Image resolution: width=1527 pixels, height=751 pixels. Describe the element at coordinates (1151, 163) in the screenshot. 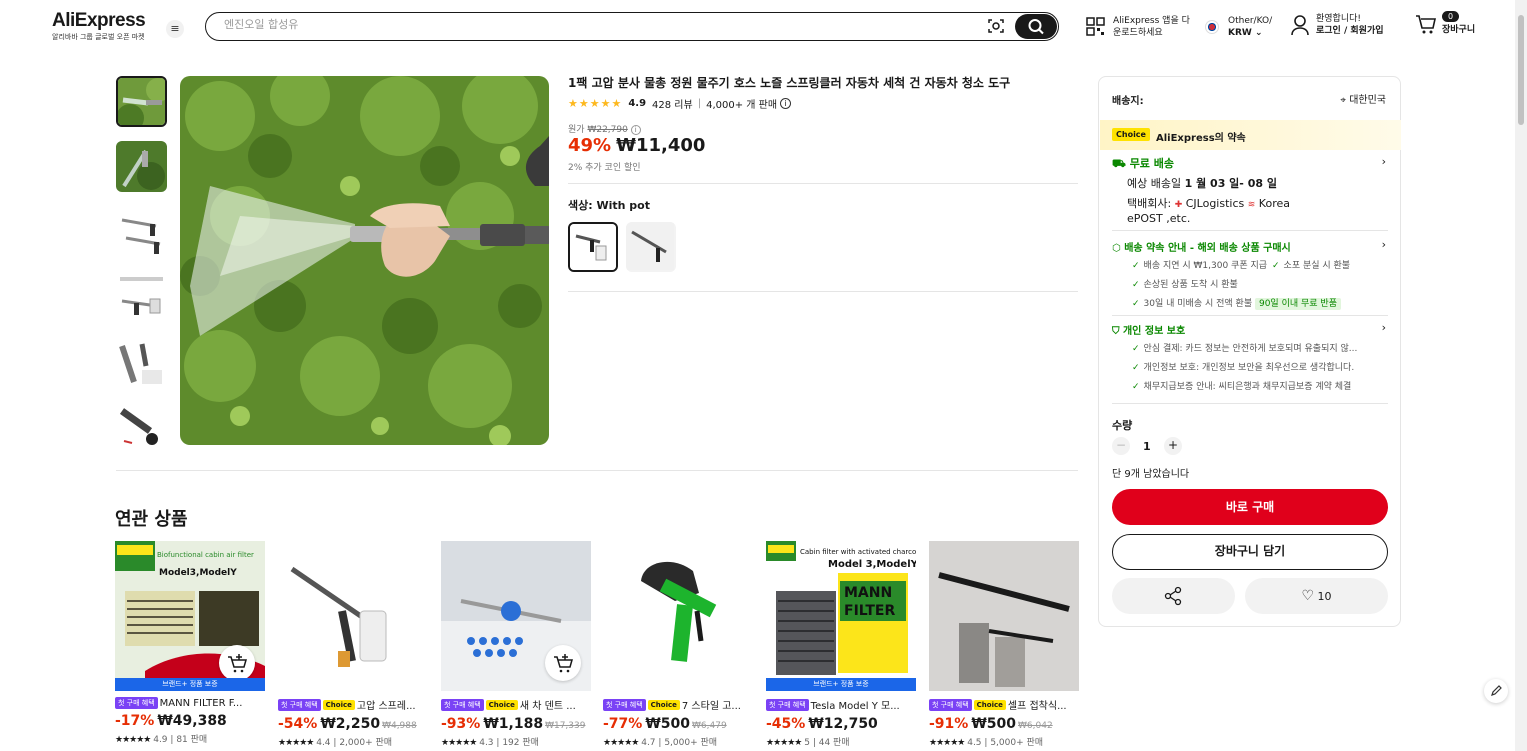

I see `free-shipping-text: 무료 배송` at that location.